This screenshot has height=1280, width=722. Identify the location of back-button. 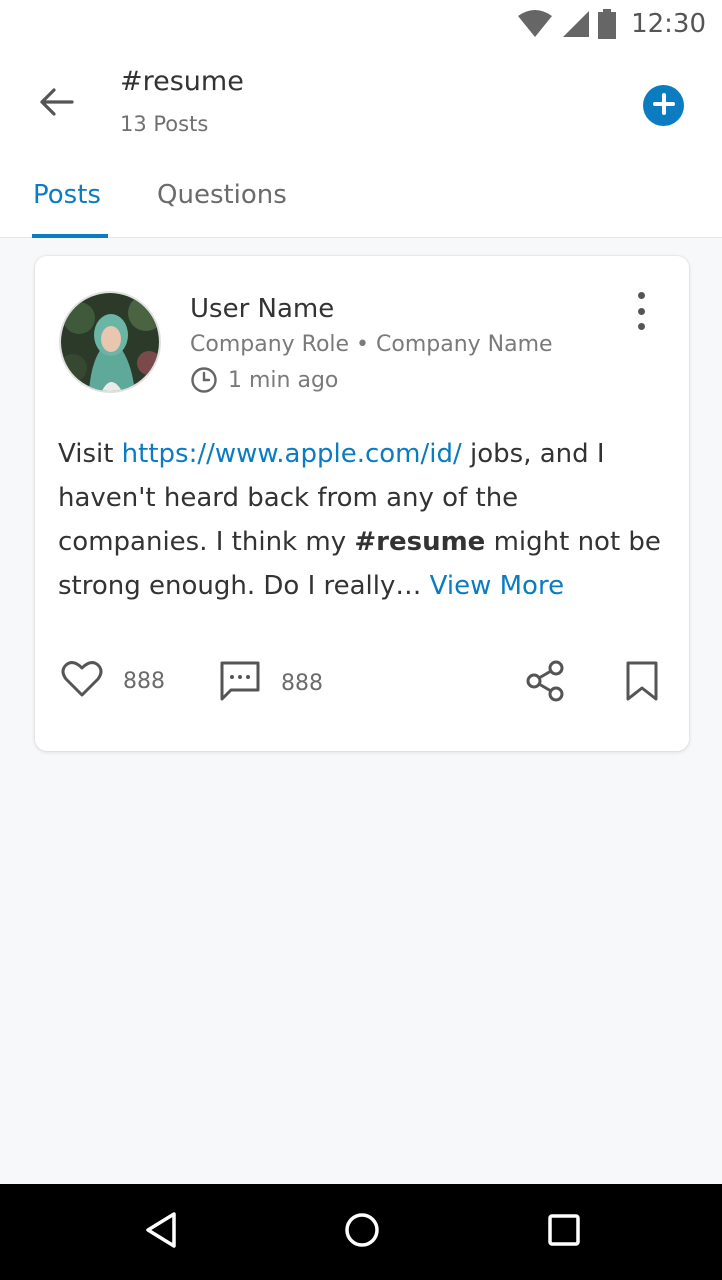
(56, 104).